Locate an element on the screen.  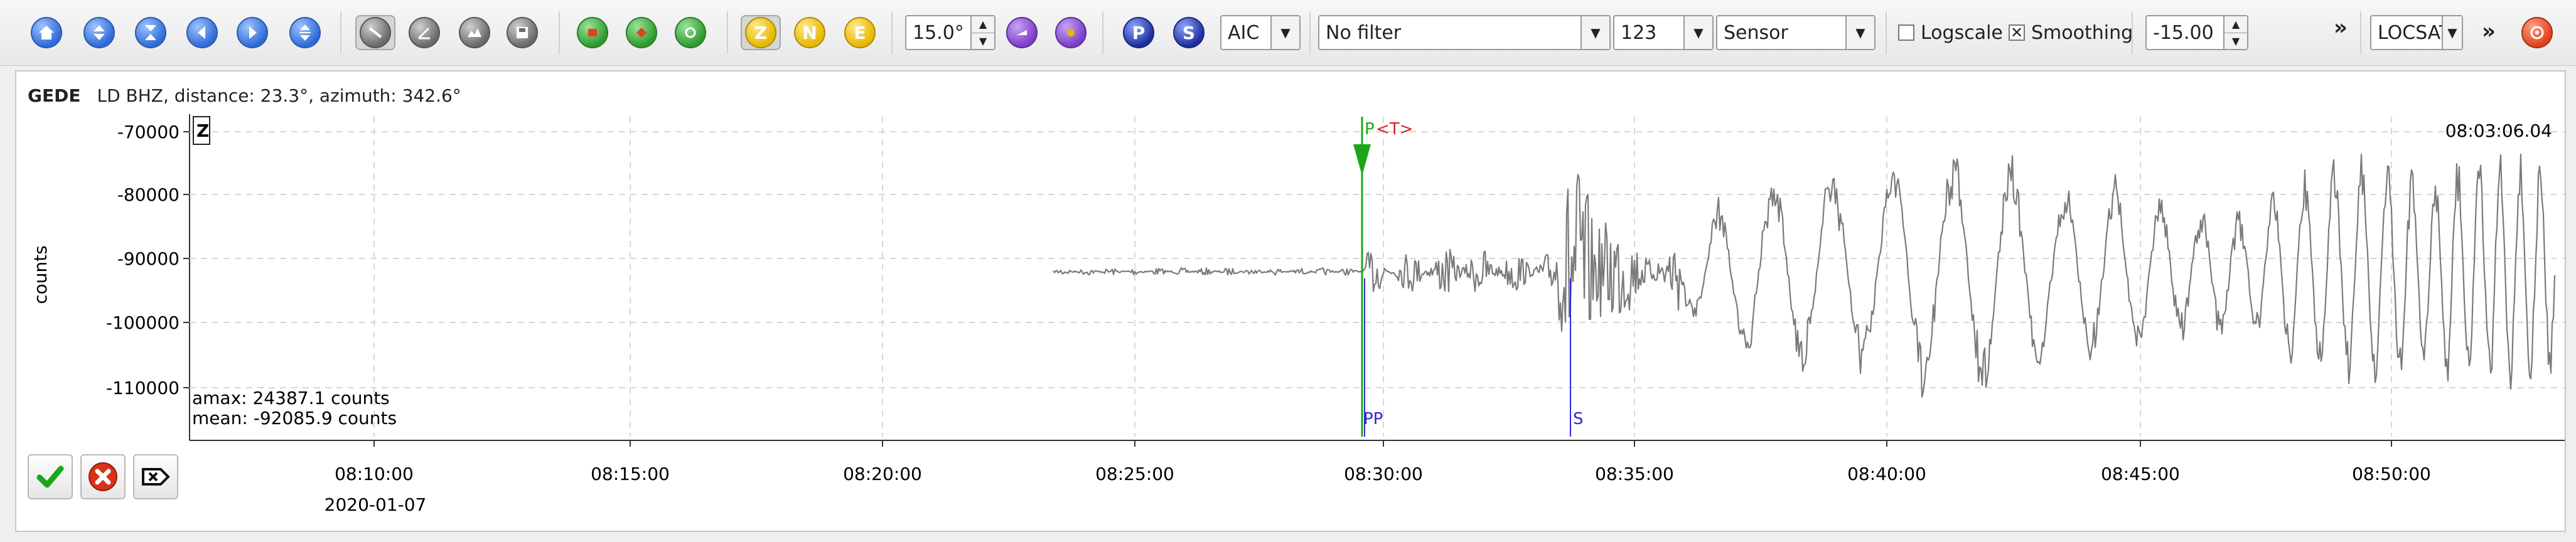
pick-p-button is located at coordinates (592, 32).